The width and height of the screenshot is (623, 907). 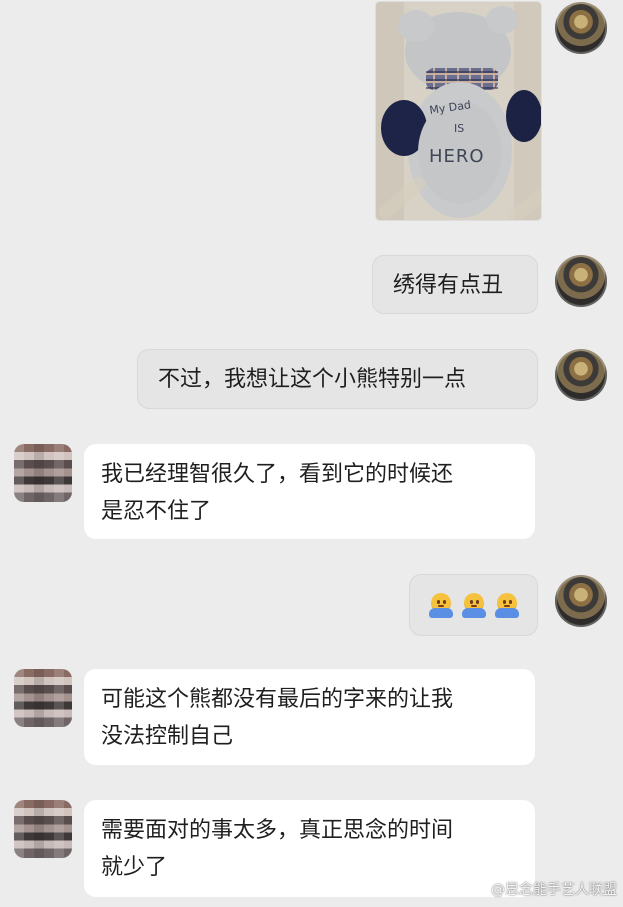 I want to click on emoji-group, so click(x=473, y=605).